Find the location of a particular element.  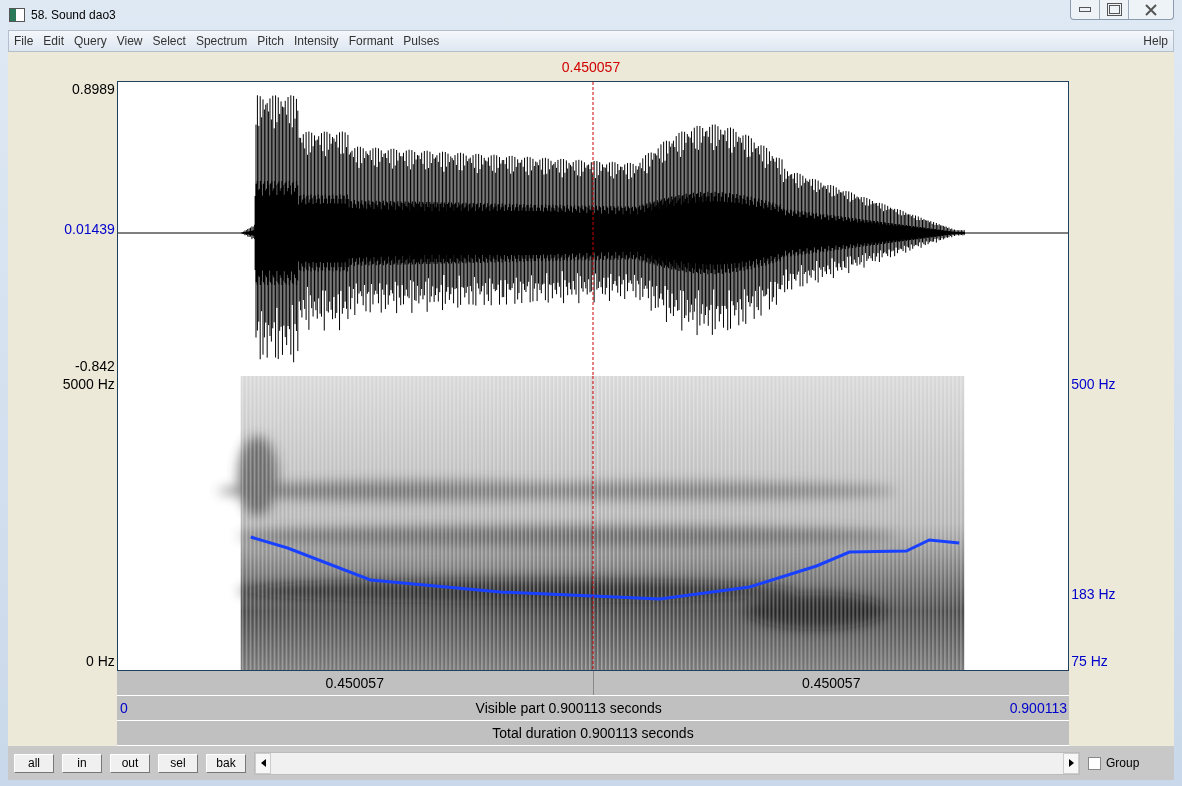

total-duration-bar: Total duration 0.900113 seconds is located at coordinates (593, 733).